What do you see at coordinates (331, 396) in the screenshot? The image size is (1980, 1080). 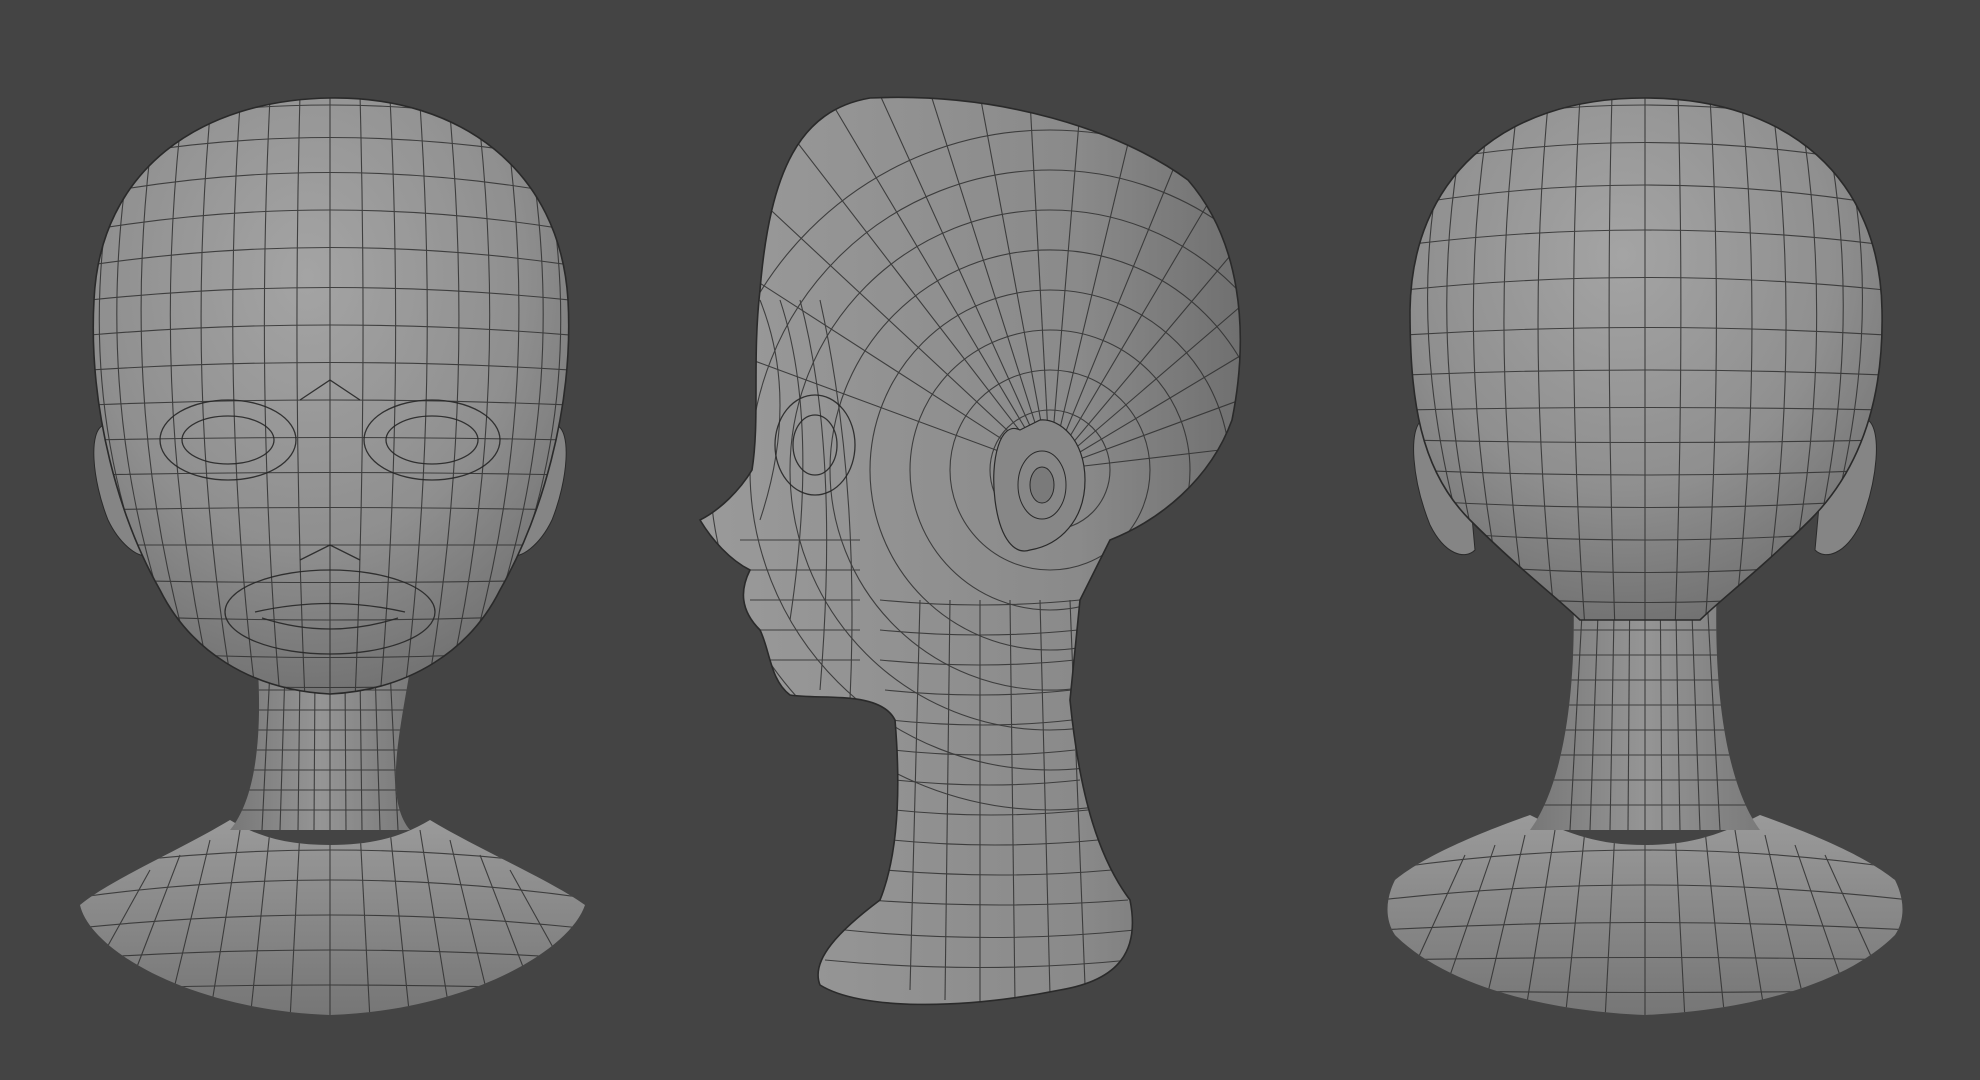 I see `front-head` at bounding box center [331, 396].